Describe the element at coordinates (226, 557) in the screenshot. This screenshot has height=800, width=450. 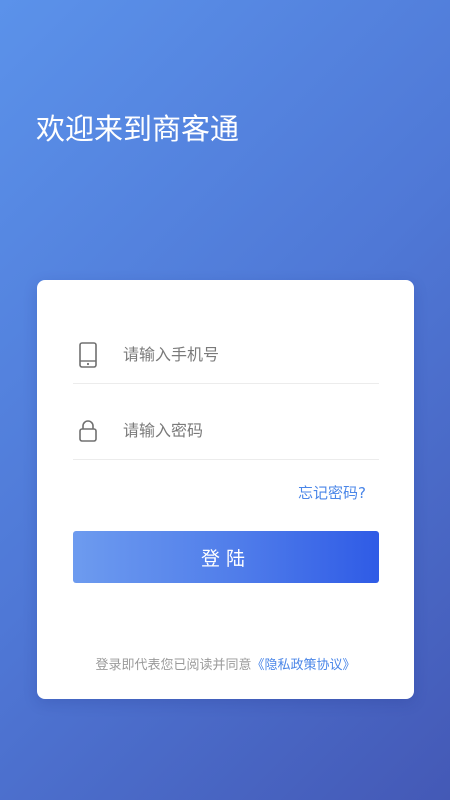
I see `login-button: 登陆` at that location.